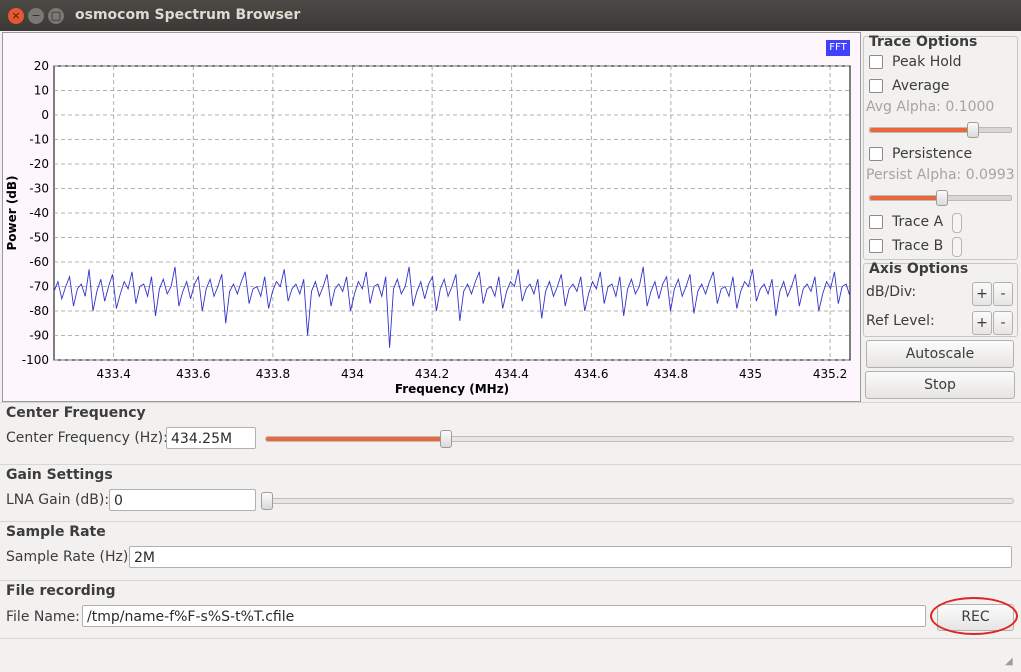 This screenshot has width=1021, height=672. I want to click on autoscale-button: Autoscale, so click(940, 354).